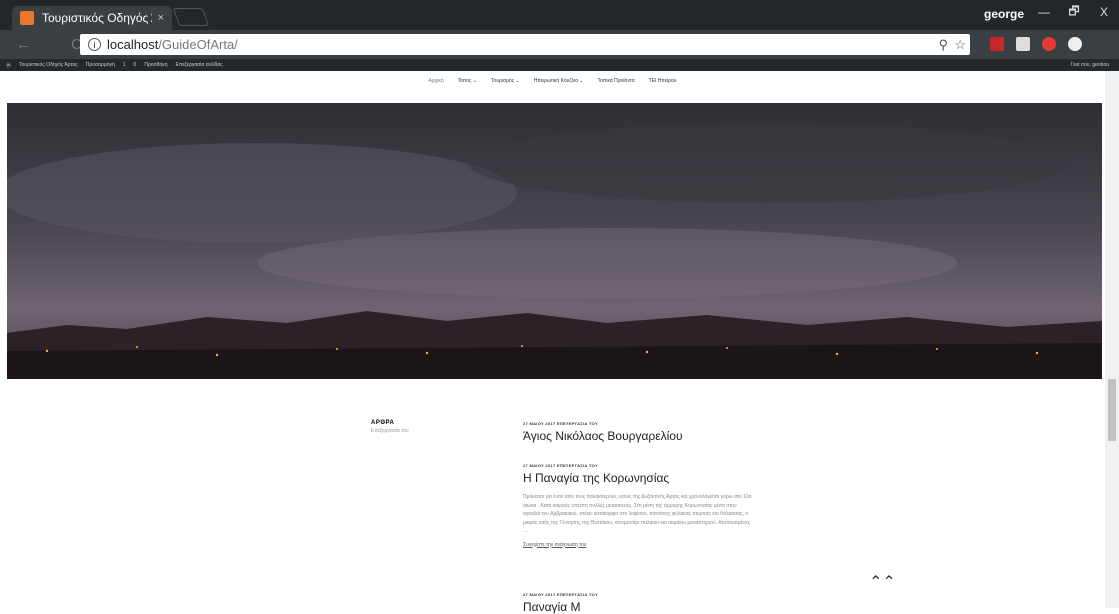 This screenshot has width=1119, height=614. Describe the element at coordinates (1075, 44) in the screenshot. I see `drive-icon` at that location.